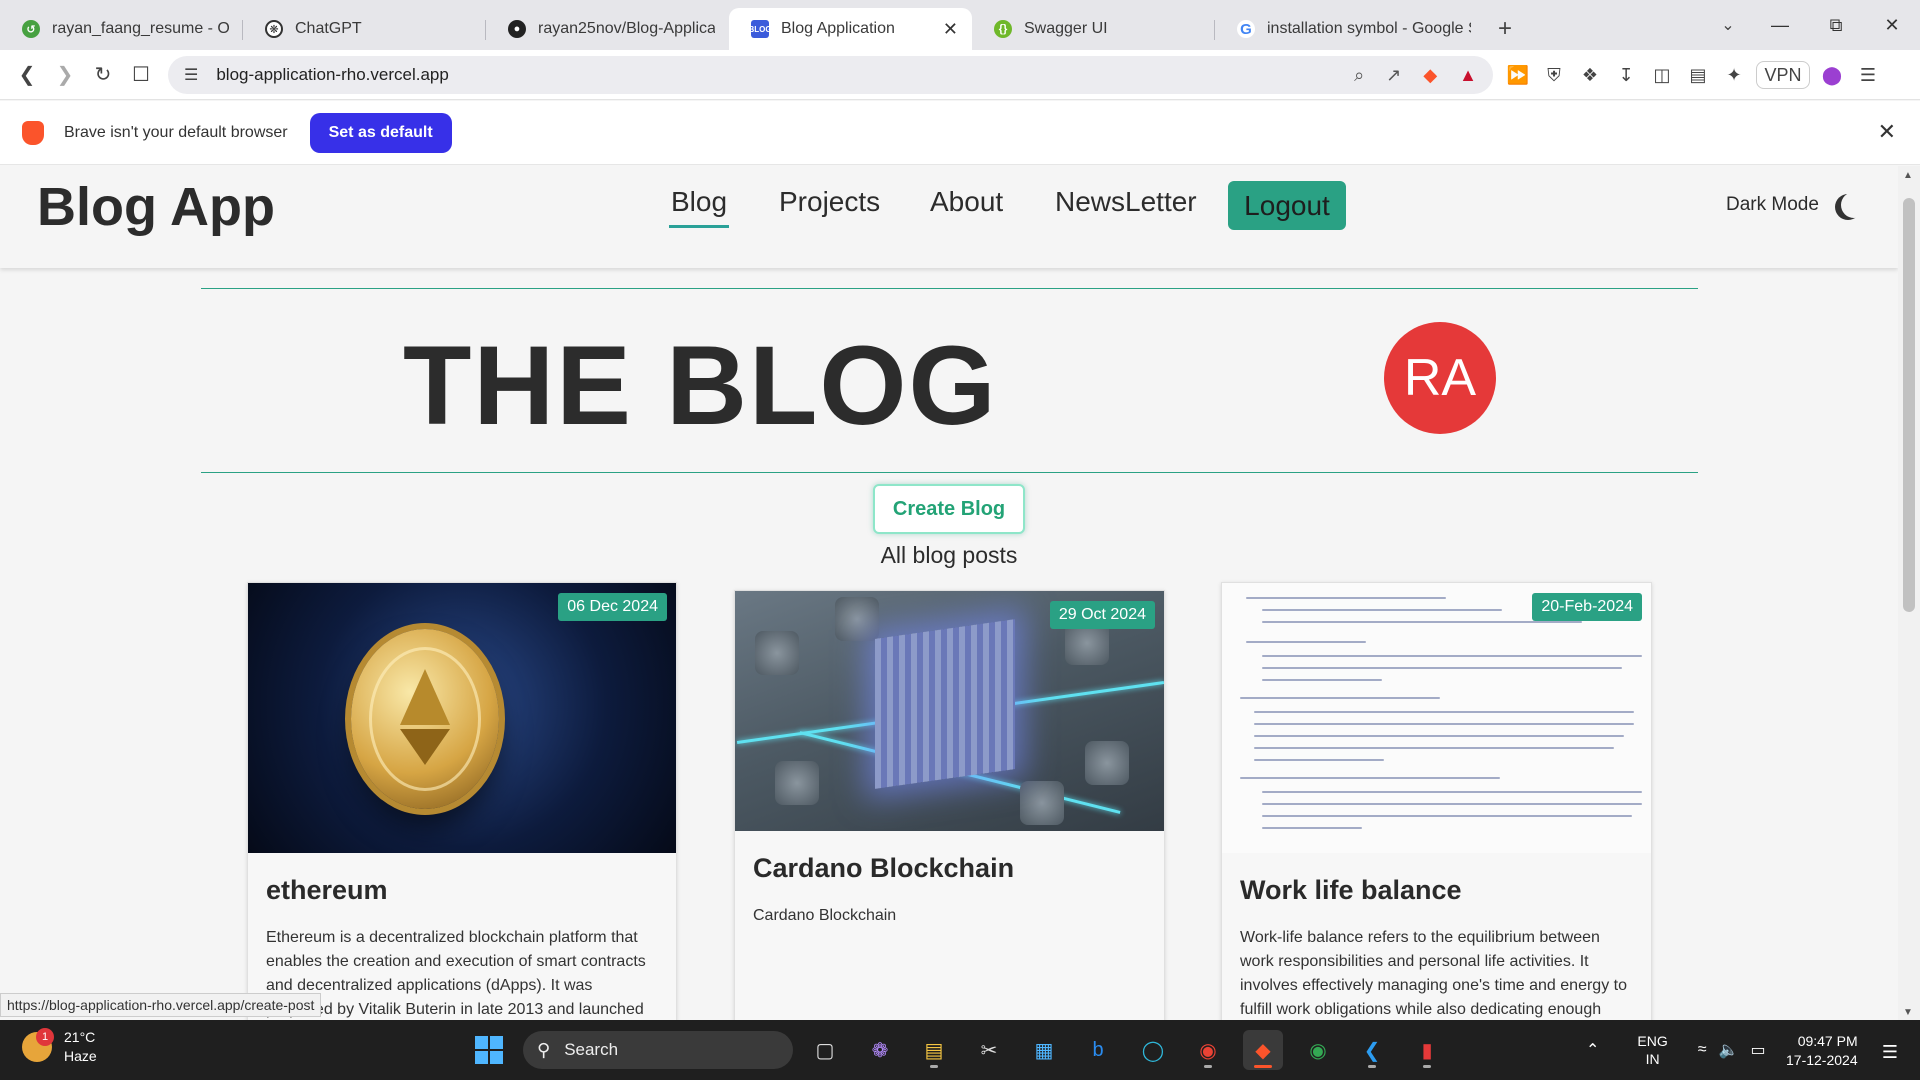 The image size is (1920, 1080). What do you see at coordinates (328, 28) in the screenshot?
I see `tab-title: ChatGPT` at bounding box center [328, 28].